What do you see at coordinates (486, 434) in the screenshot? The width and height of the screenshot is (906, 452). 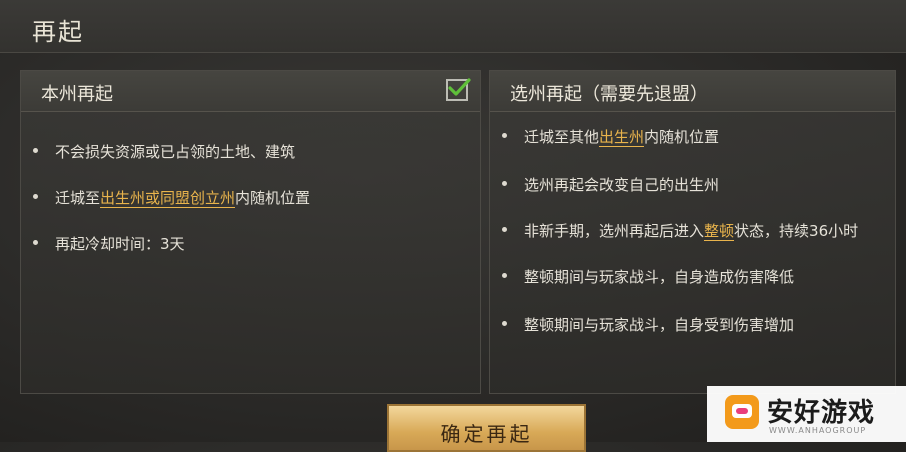 I see `confirm-button-label: 确定再起` at bounding box center [486, 434].